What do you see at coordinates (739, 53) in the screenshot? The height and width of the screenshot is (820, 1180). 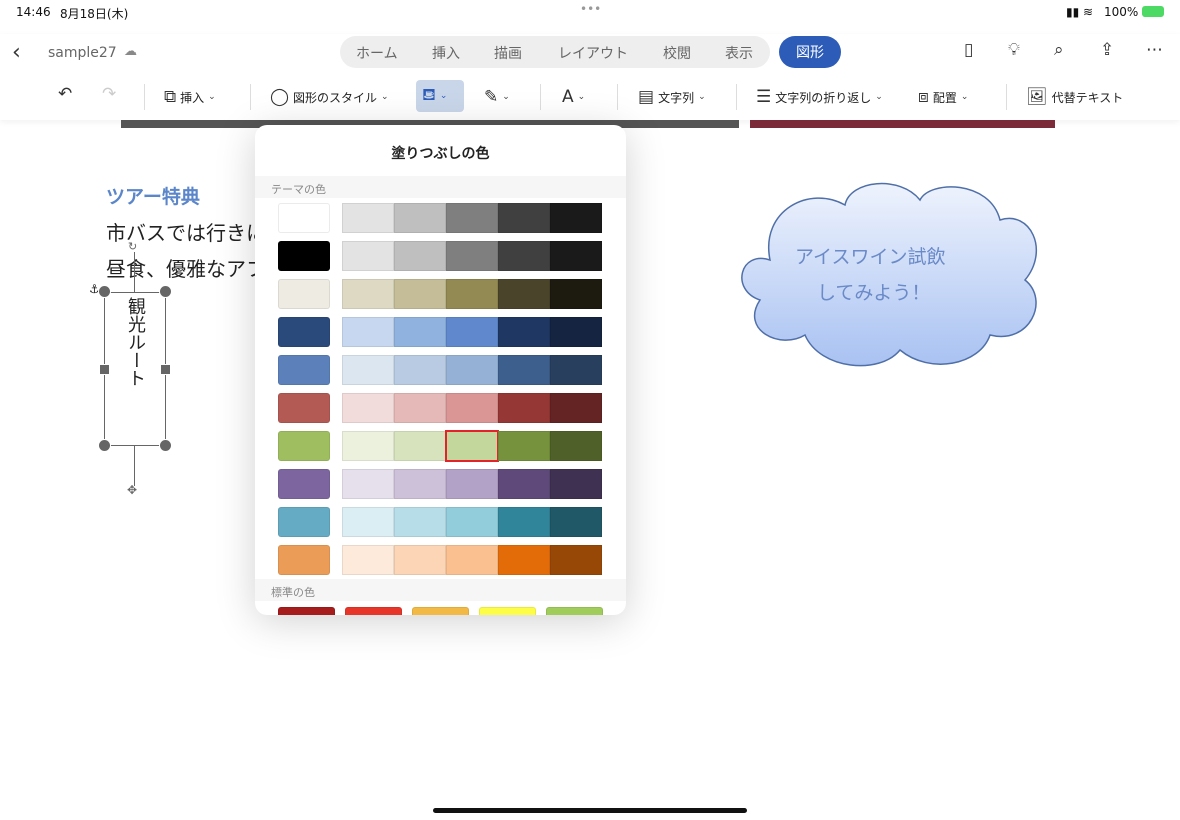 I see `tab-view: 表示` at bounding box center [739, 53].